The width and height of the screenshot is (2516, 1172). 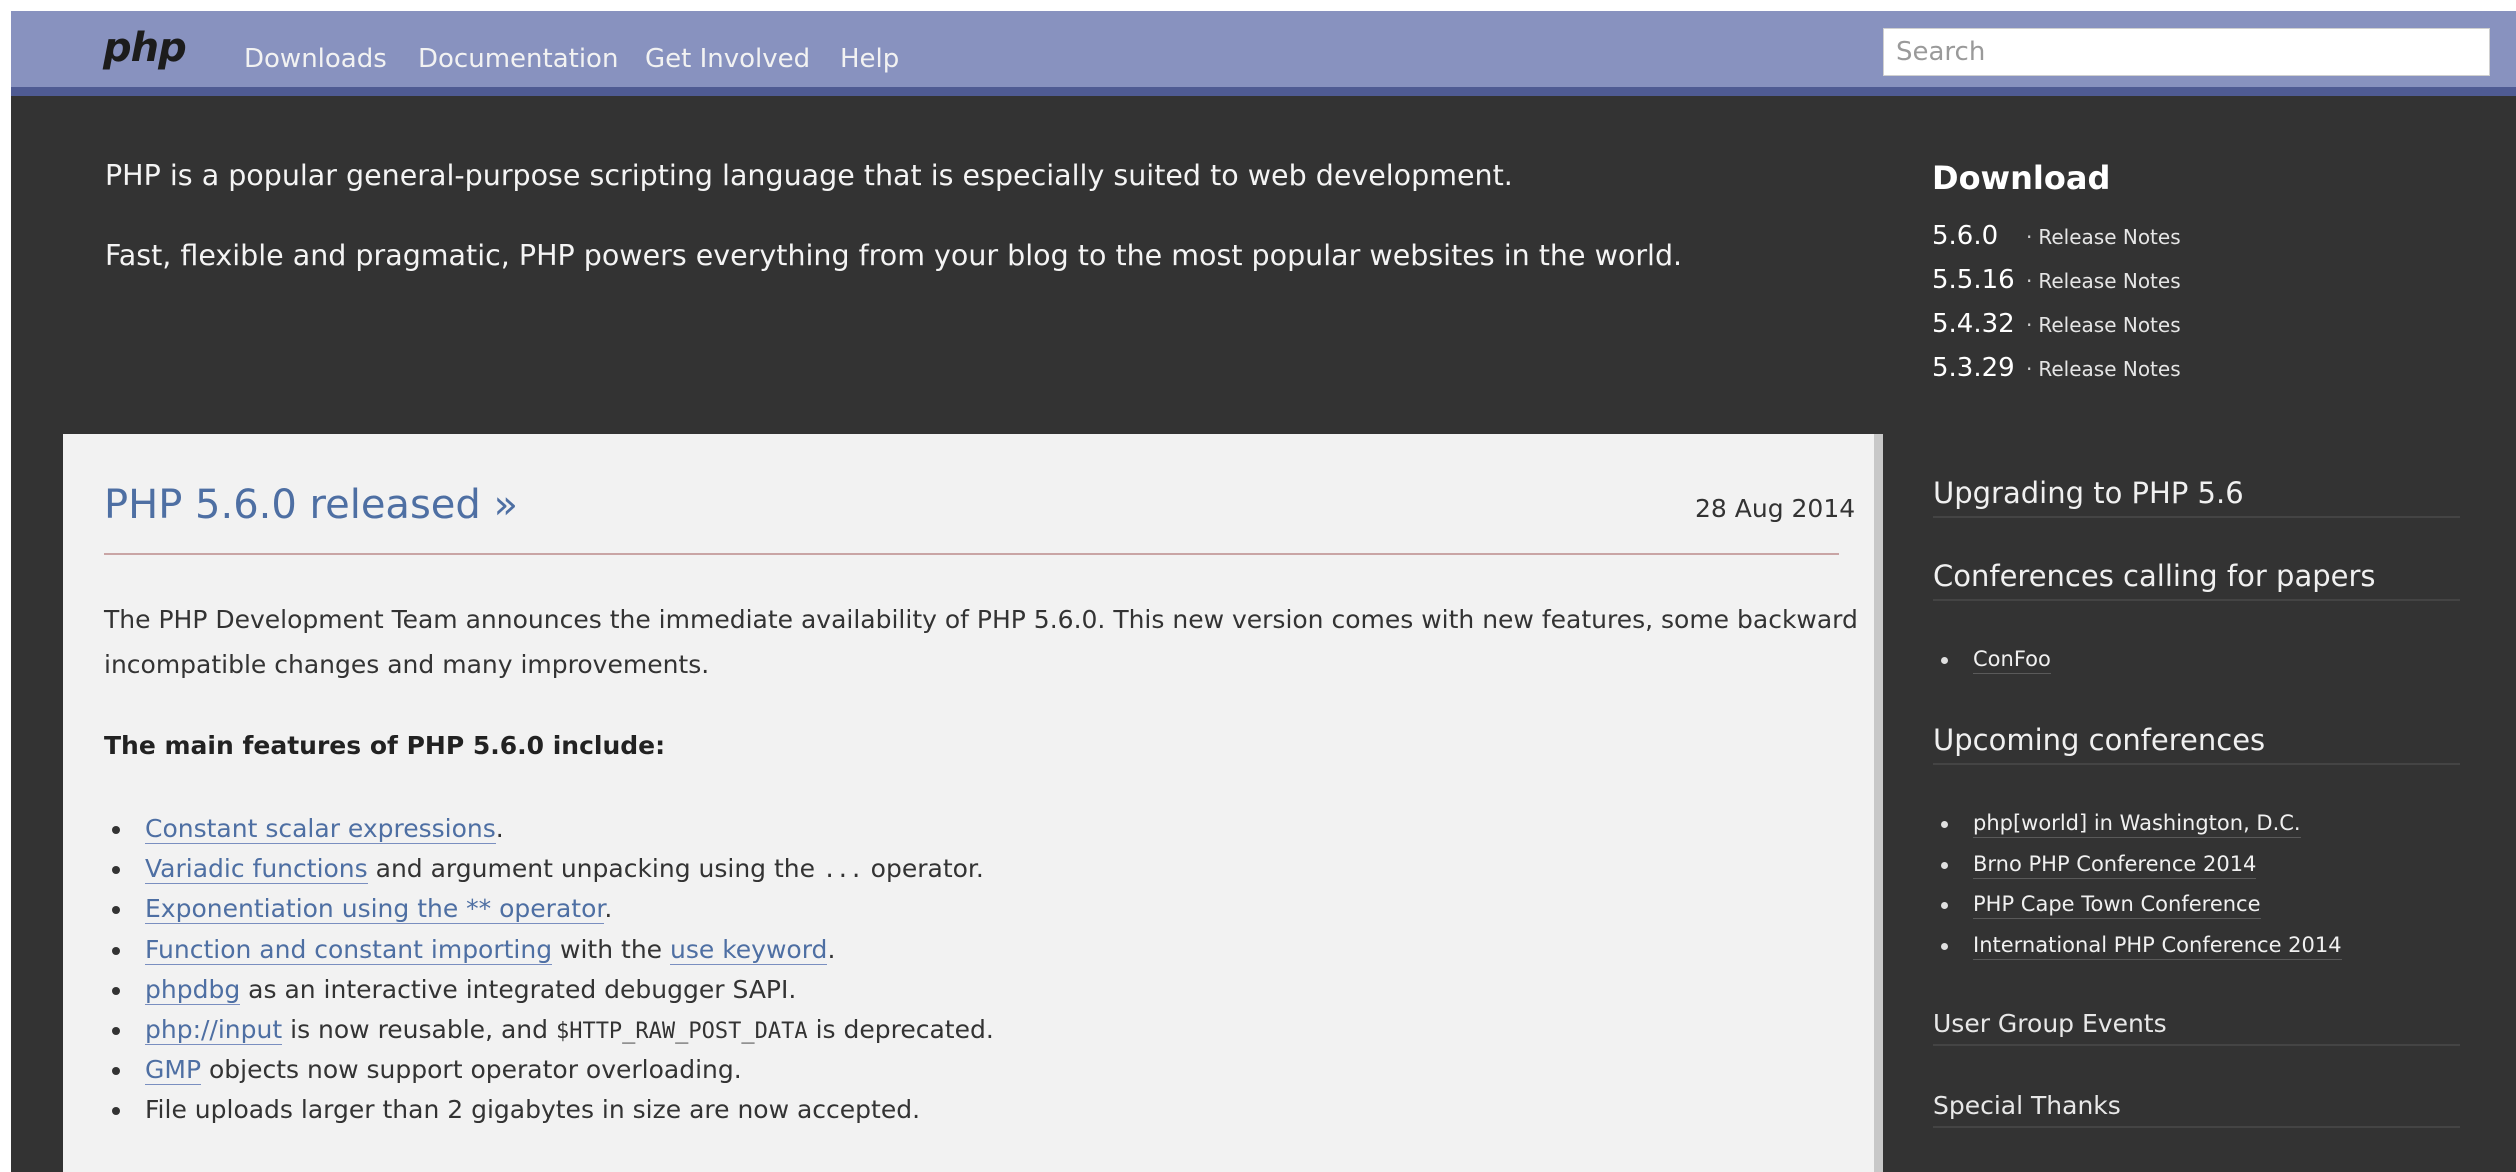 I want to click on feature-link: Function and constant importing, so click(x=349, y=949).